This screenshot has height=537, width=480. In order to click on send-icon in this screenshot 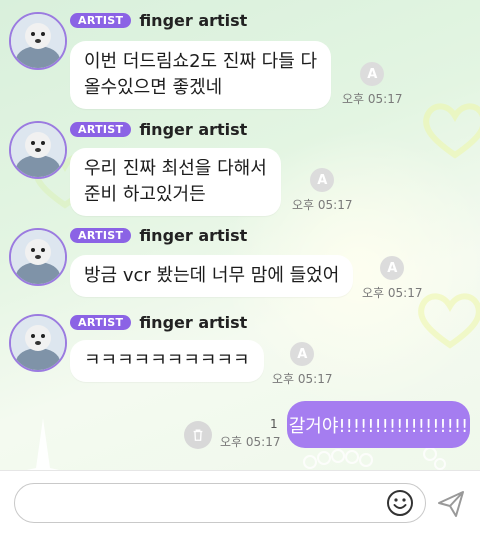, I will do `click(451, 504)`.